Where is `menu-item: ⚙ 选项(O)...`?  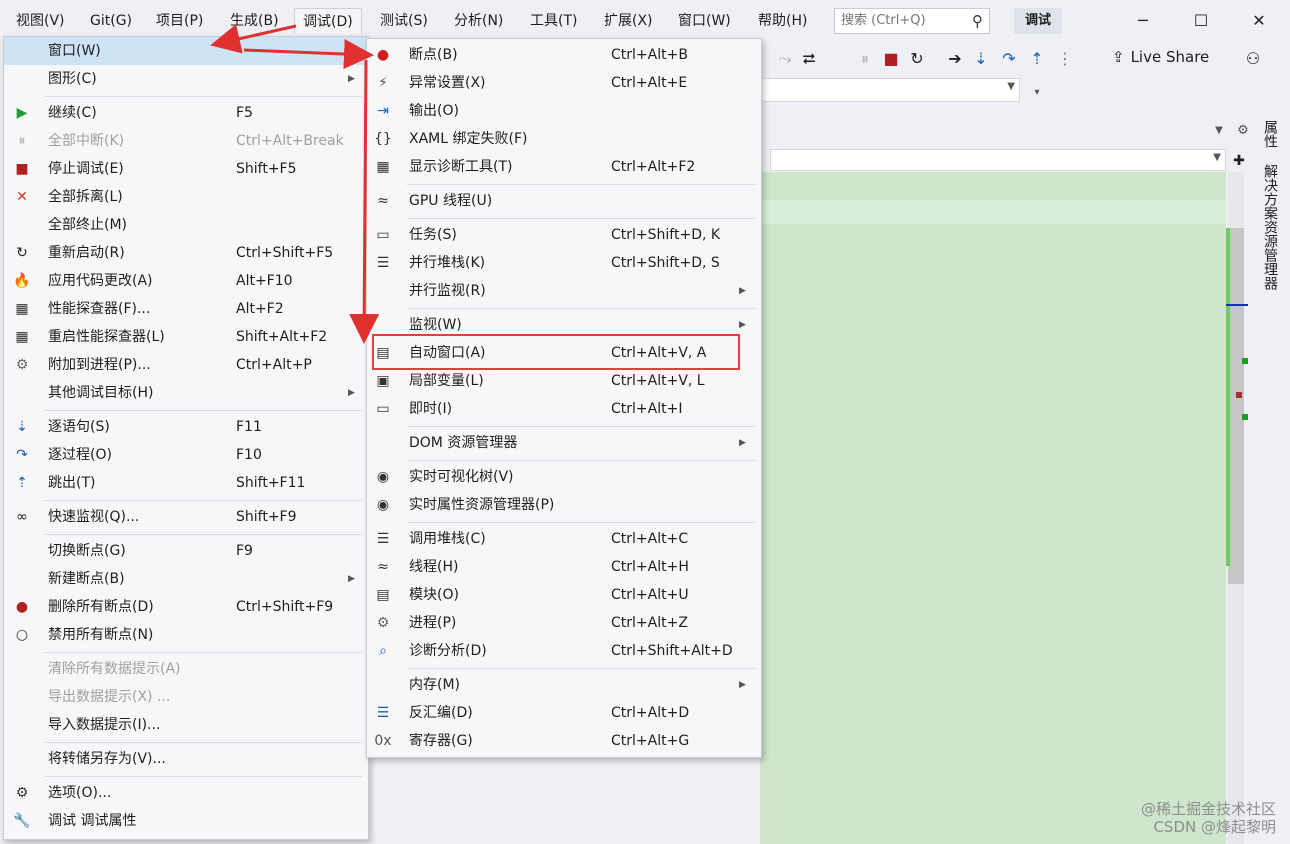
menu-item: ⚙ 选项(O)... is located at coordinates (186, 793).